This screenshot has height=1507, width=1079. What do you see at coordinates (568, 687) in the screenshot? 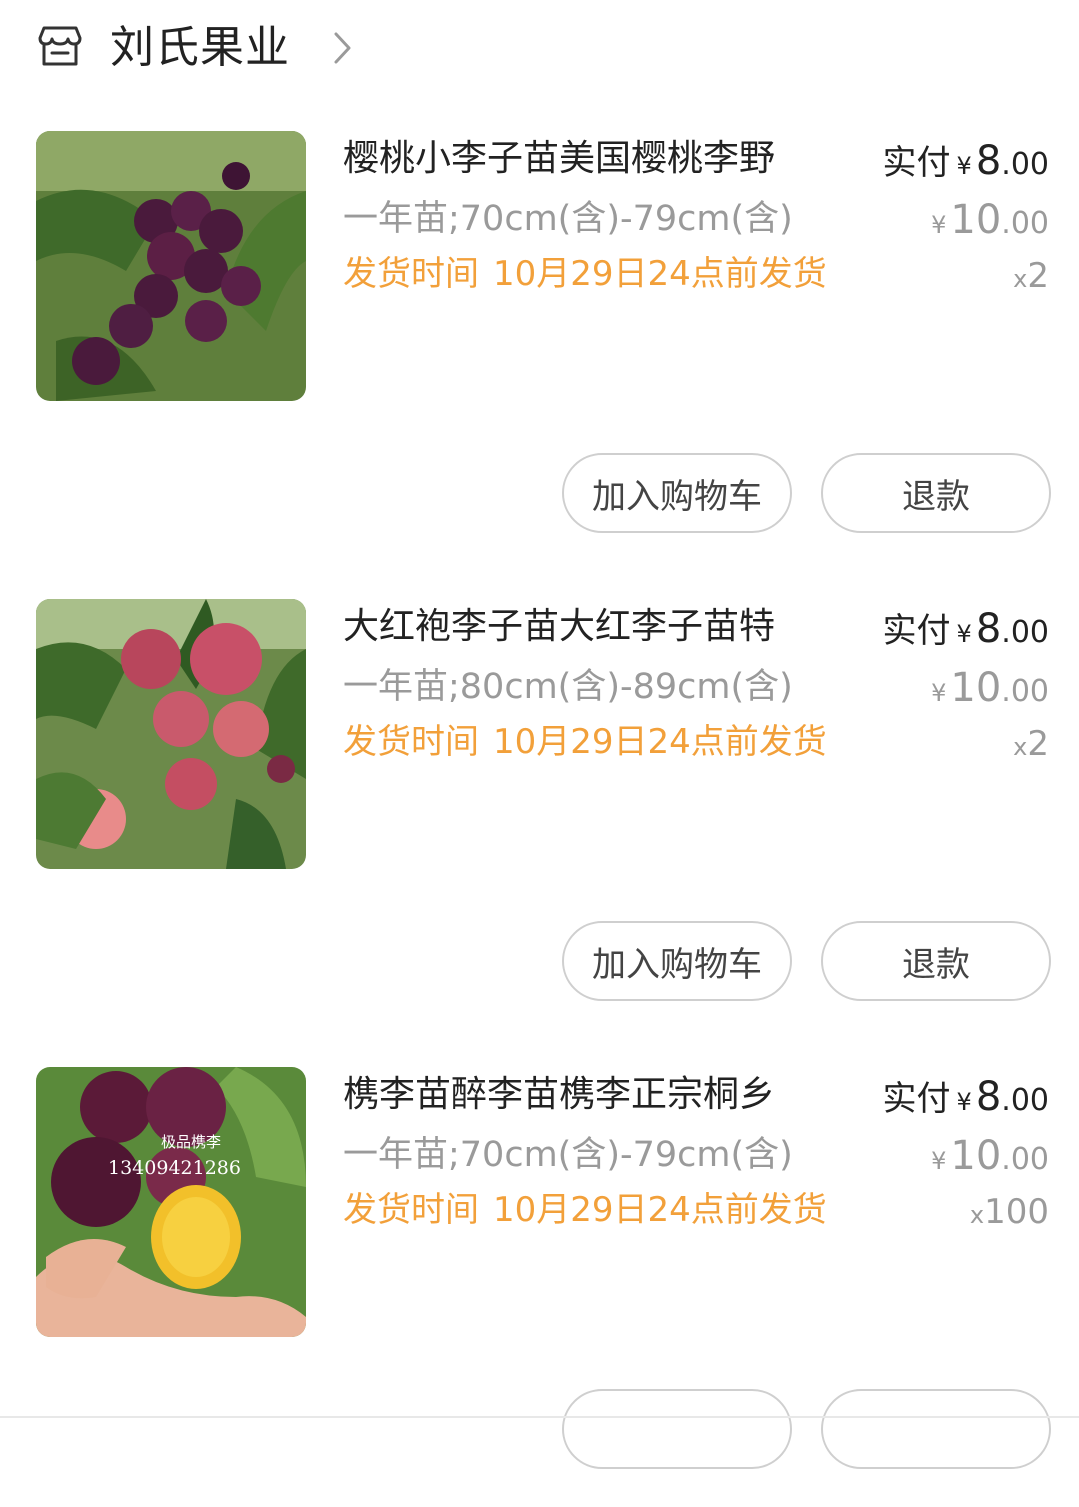
I see `product-spec: 一年苗;80cm(含)-89cm(含)` at bounding box center [568, 687].